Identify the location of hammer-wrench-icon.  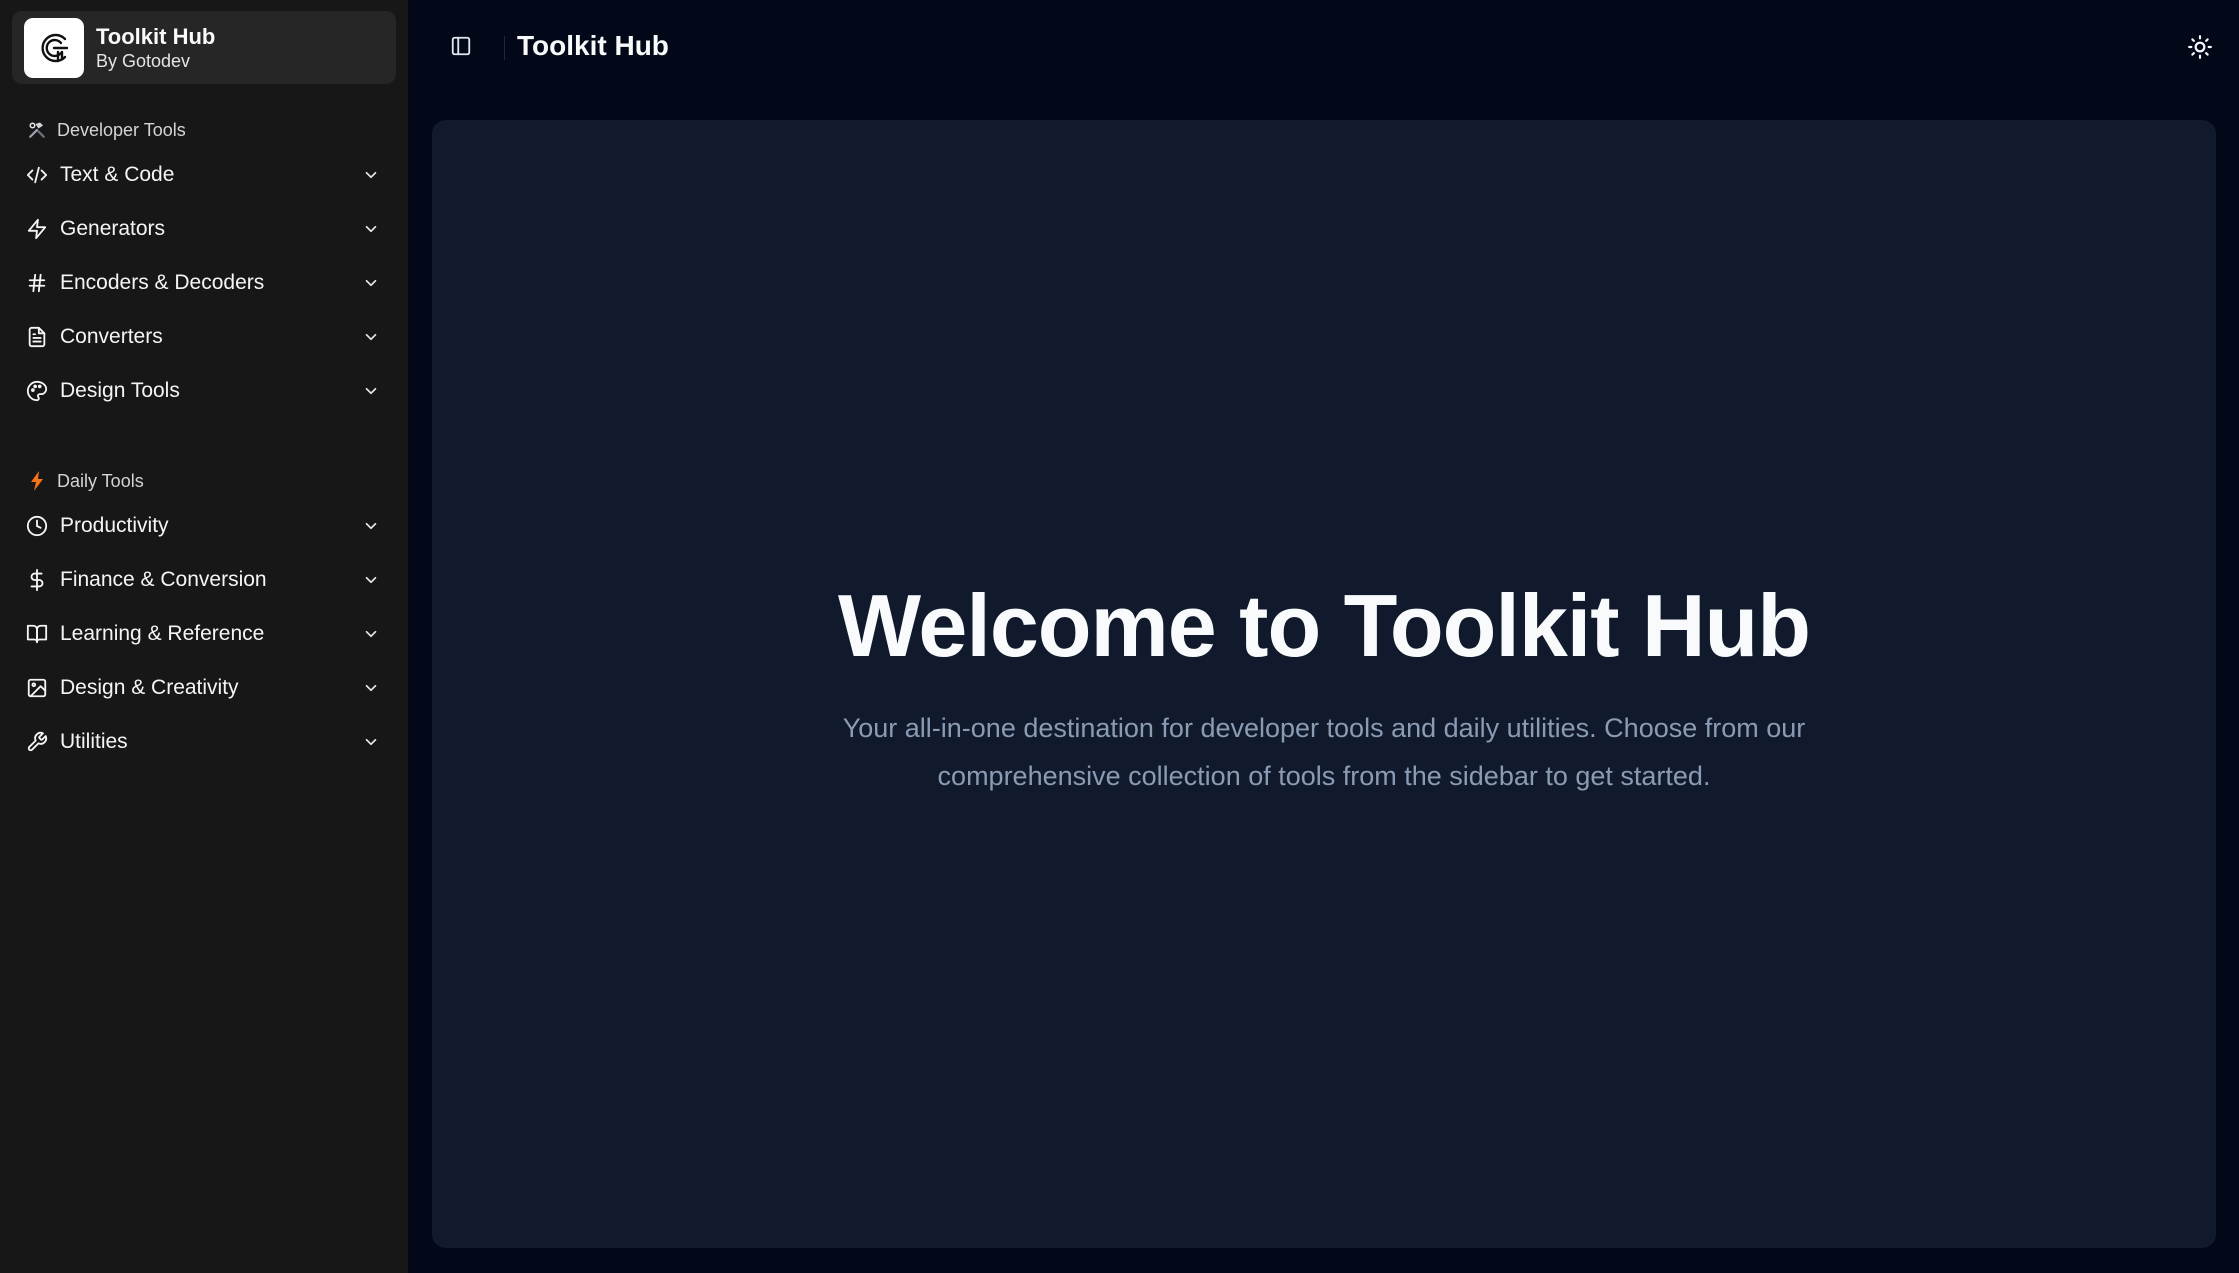
(37, 130).